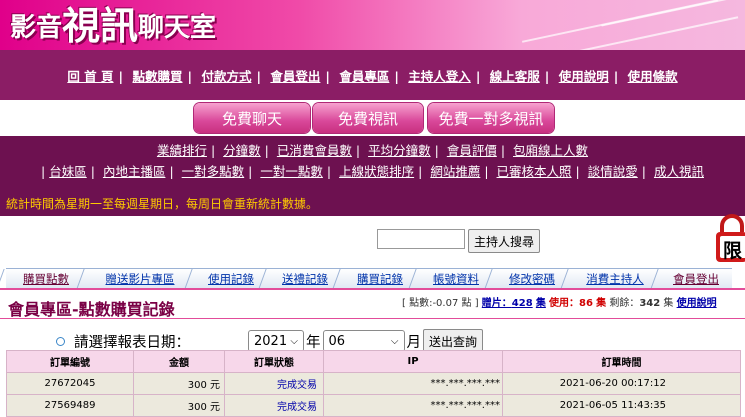  Describe the element at coordinates (697, 303) in the screenshot. I see `points-help-link: 使用說明` at that location.